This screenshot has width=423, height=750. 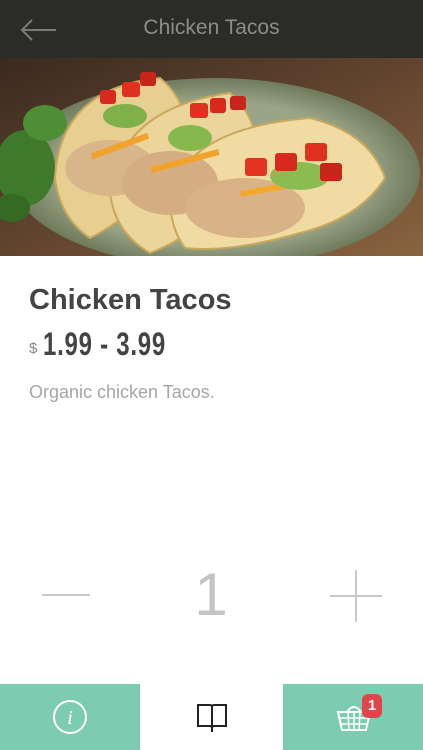 I want to click on info-icon: i, so click(x=70, y=717).